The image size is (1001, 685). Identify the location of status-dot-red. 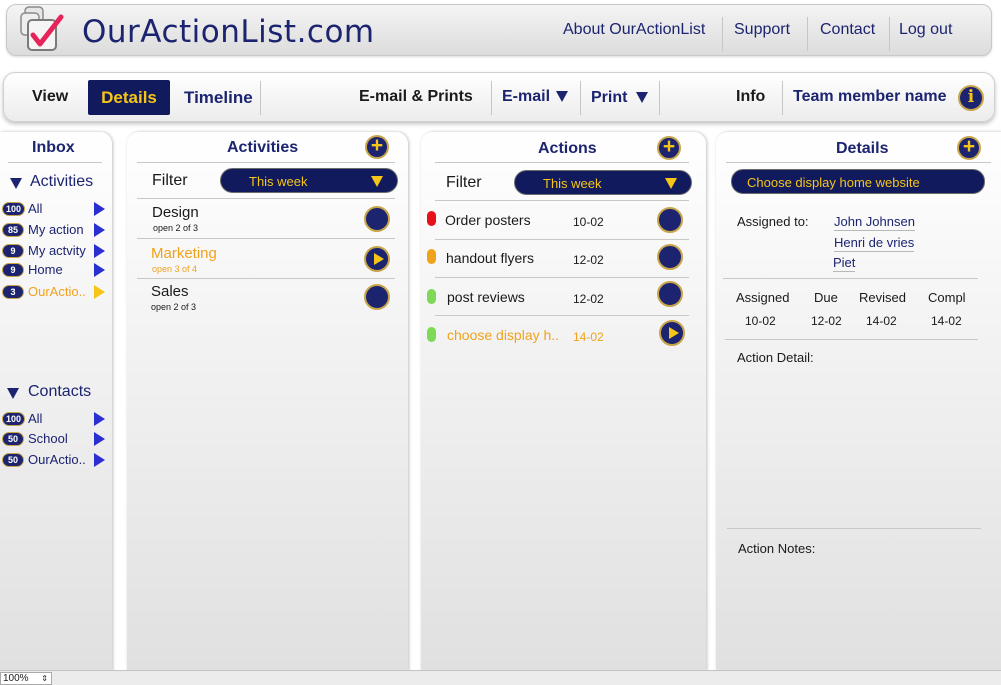
(431, 218).